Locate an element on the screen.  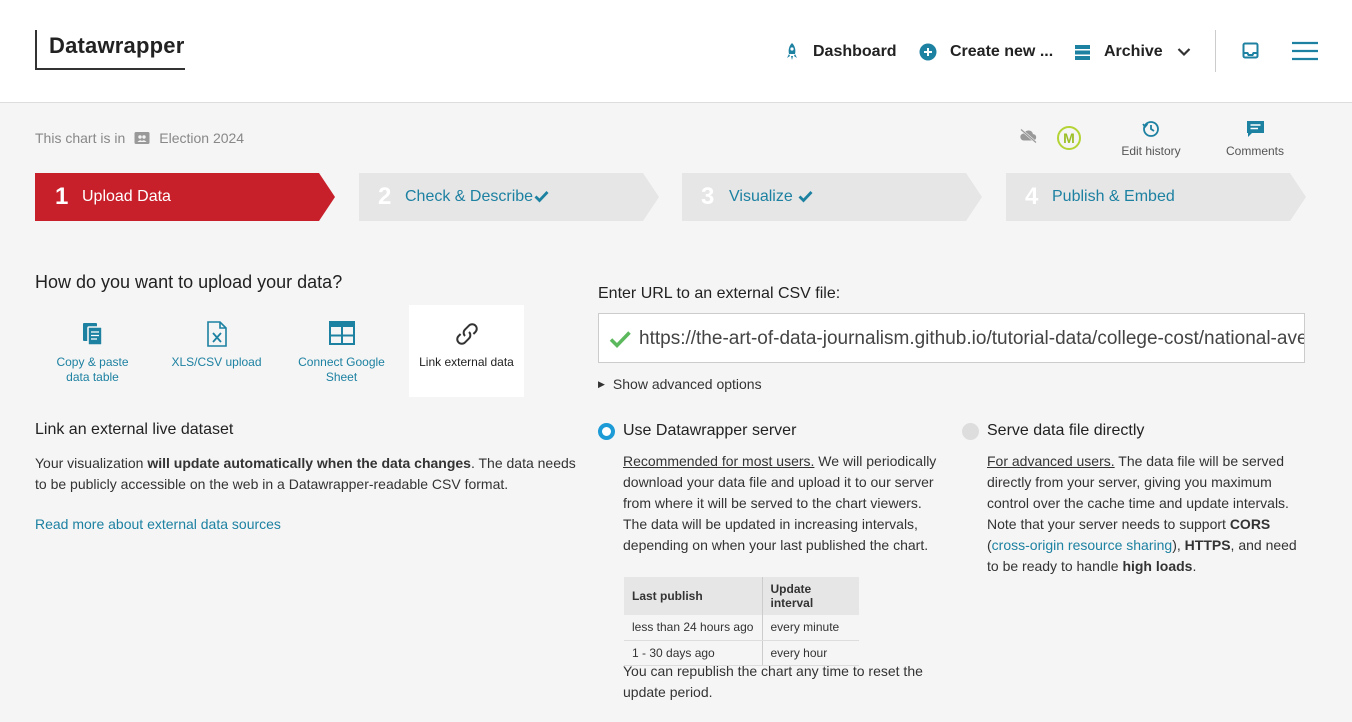
radio-unselected-icon is located at coordinates (970, 431).